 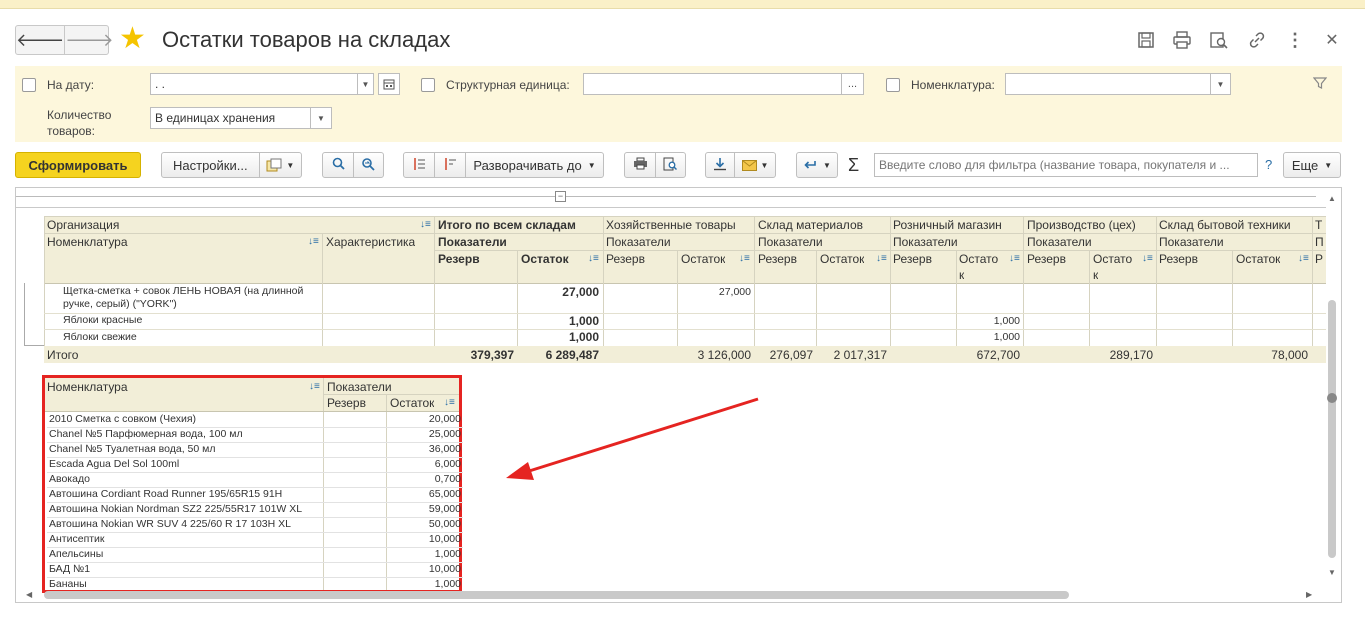 I want to click on goto-button: ▼, so click(x=817, y=165).